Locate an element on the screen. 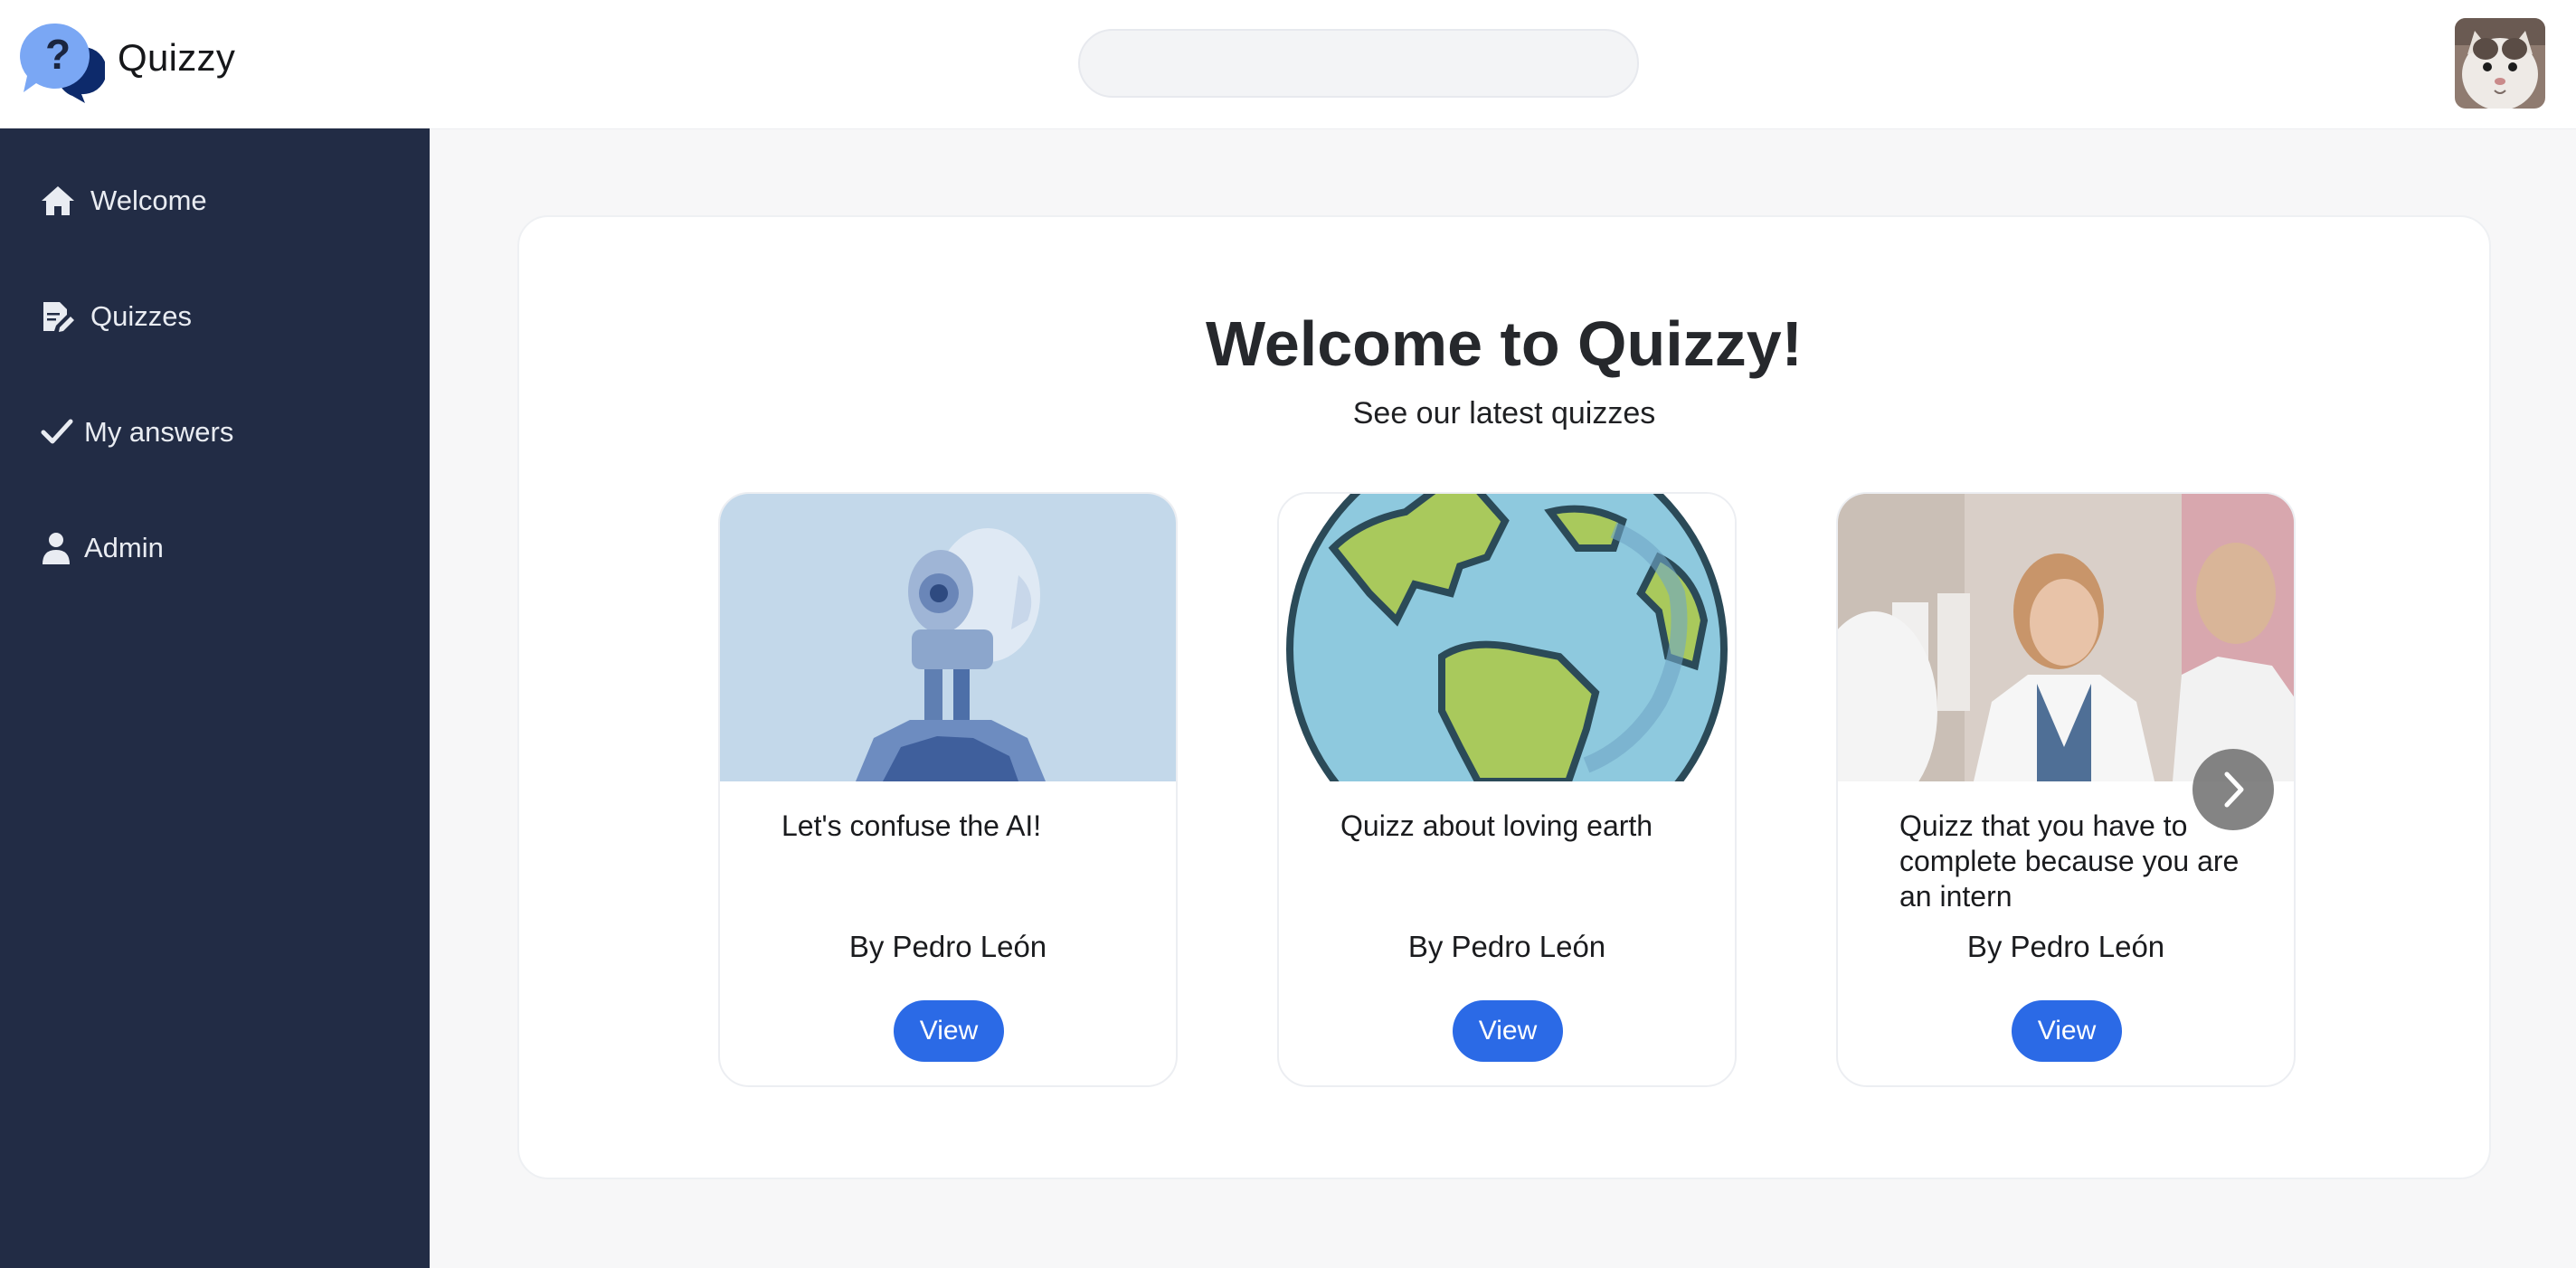 This screenshot has height=1268, width=2576. user-icon is located at coordinates (57, 548).